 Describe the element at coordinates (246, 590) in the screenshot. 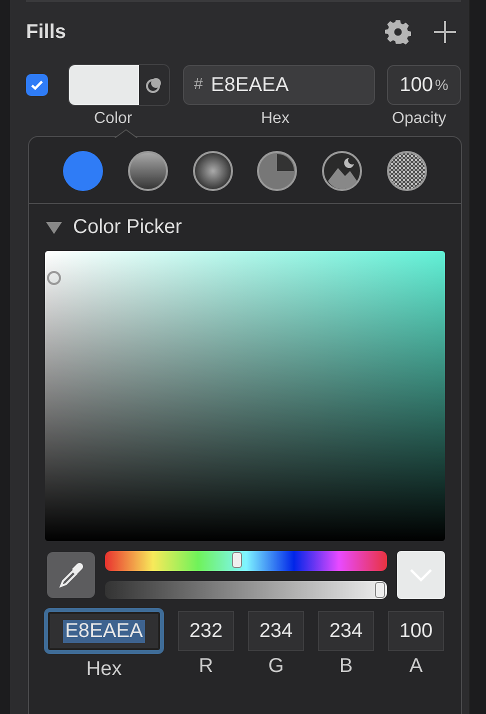

I see `opacity-slider` at that location.